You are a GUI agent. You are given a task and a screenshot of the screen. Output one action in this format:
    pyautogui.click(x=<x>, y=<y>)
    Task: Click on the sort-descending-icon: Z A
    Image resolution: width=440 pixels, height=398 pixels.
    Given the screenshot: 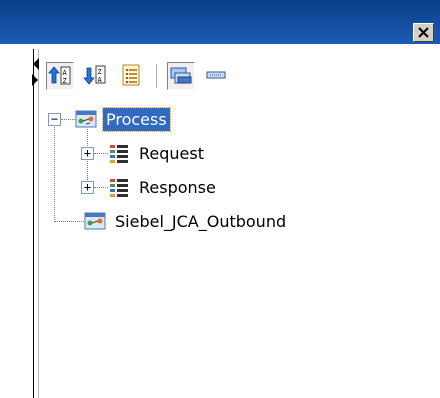 What is the action you would take?
    pyautogui.click(x=94, y=75)
    